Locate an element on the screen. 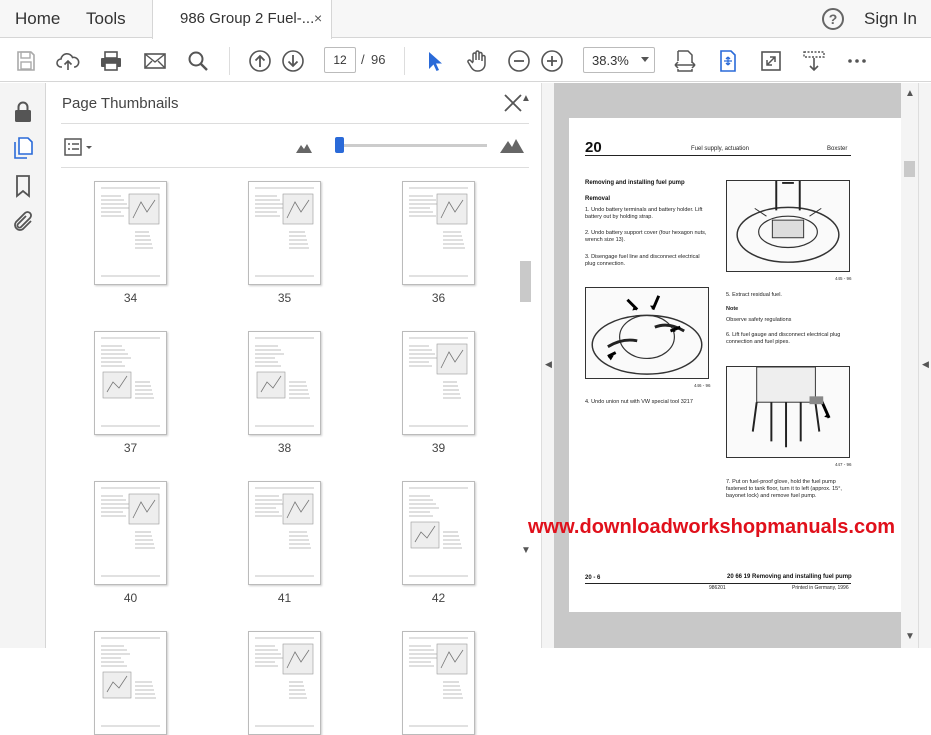  attachment-icon is located at coordinates (23, 222).